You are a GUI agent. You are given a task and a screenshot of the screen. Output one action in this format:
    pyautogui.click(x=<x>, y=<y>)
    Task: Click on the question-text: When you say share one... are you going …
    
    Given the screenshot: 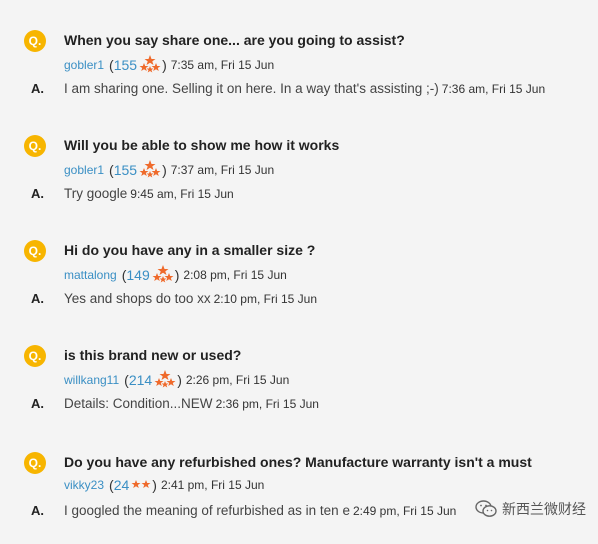 What is the action you would take?
    pyautogui.click(x=234, y=40)
    